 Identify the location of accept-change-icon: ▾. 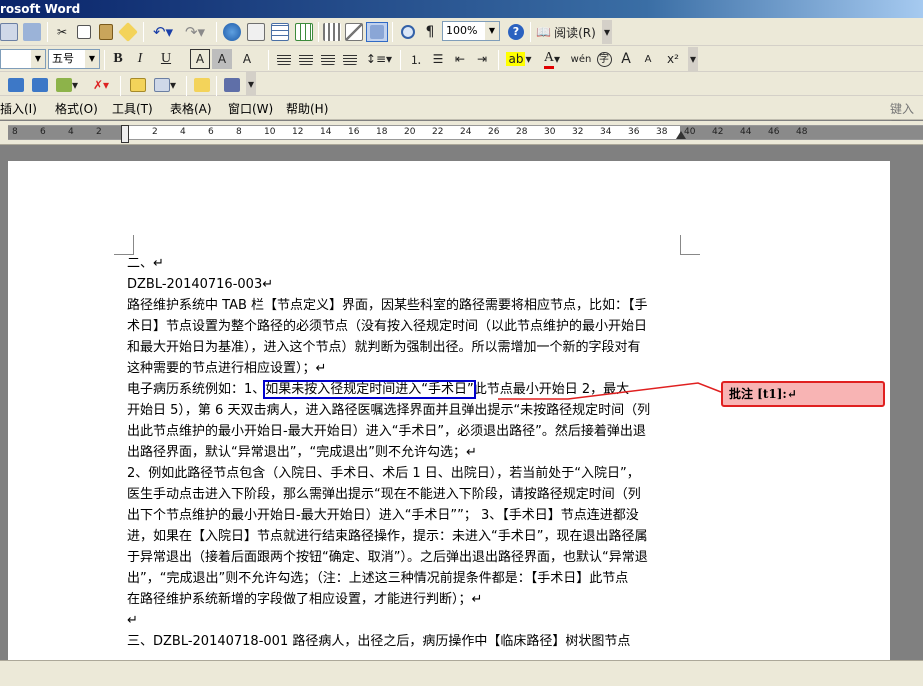
(67, 85).